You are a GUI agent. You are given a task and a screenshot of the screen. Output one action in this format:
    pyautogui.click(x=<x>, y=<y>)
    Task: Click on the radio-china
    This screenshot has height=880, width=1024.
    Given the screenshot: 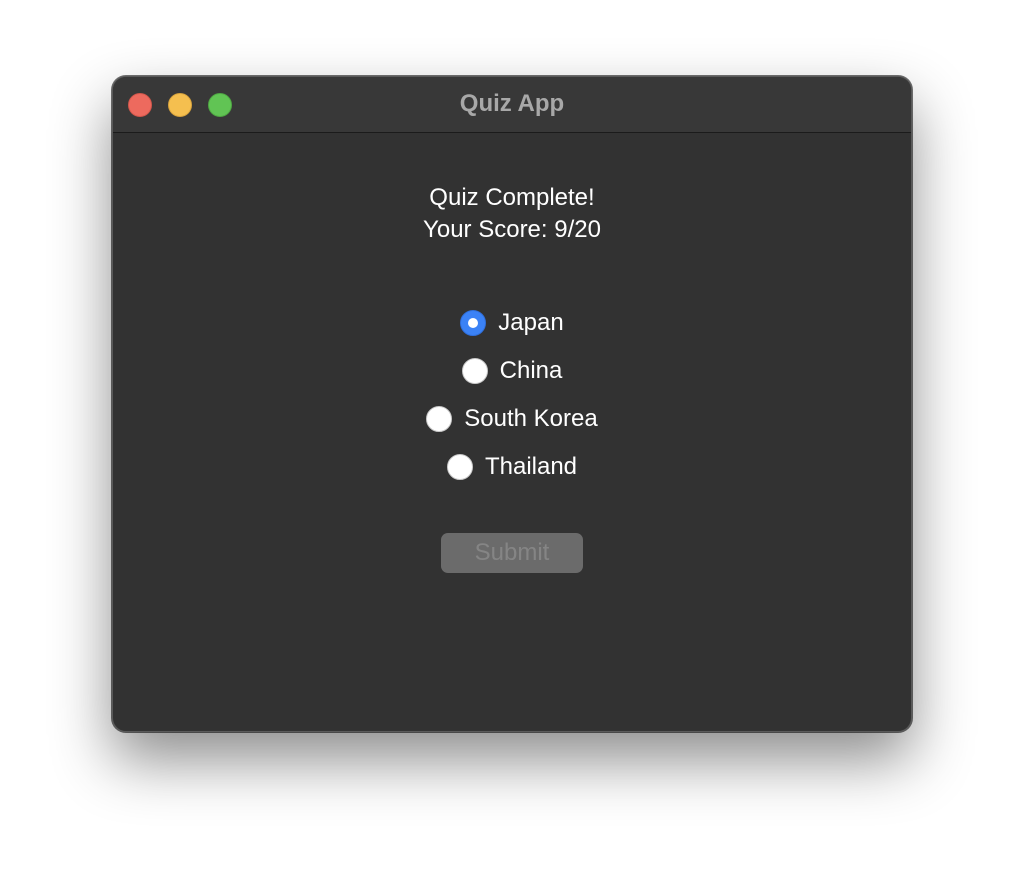 What is the action you would take?
    pyautogui.click(x=474, y=371)
    